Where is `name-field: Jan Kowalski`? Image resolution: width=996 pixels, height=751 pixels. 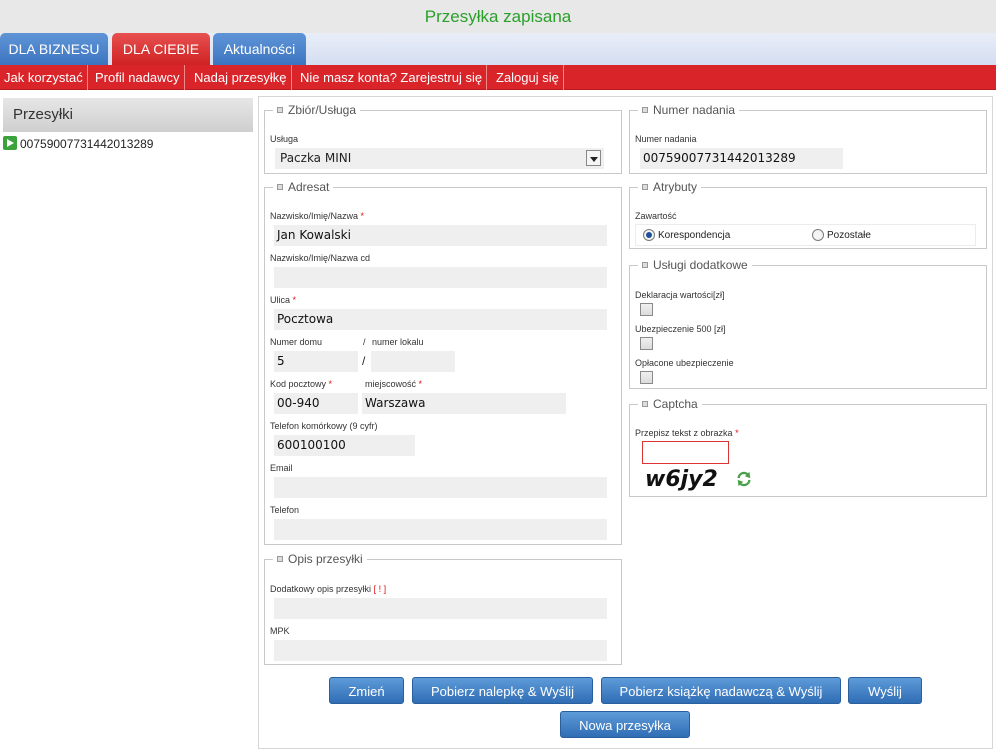 name-field: Jan Kowalski is located at coordinates (440, 235).